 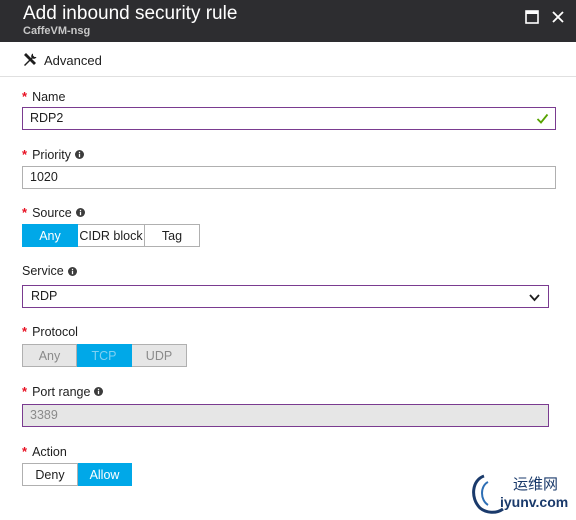 I want to click on service-label-row: Service, so click(x=49, y=271).